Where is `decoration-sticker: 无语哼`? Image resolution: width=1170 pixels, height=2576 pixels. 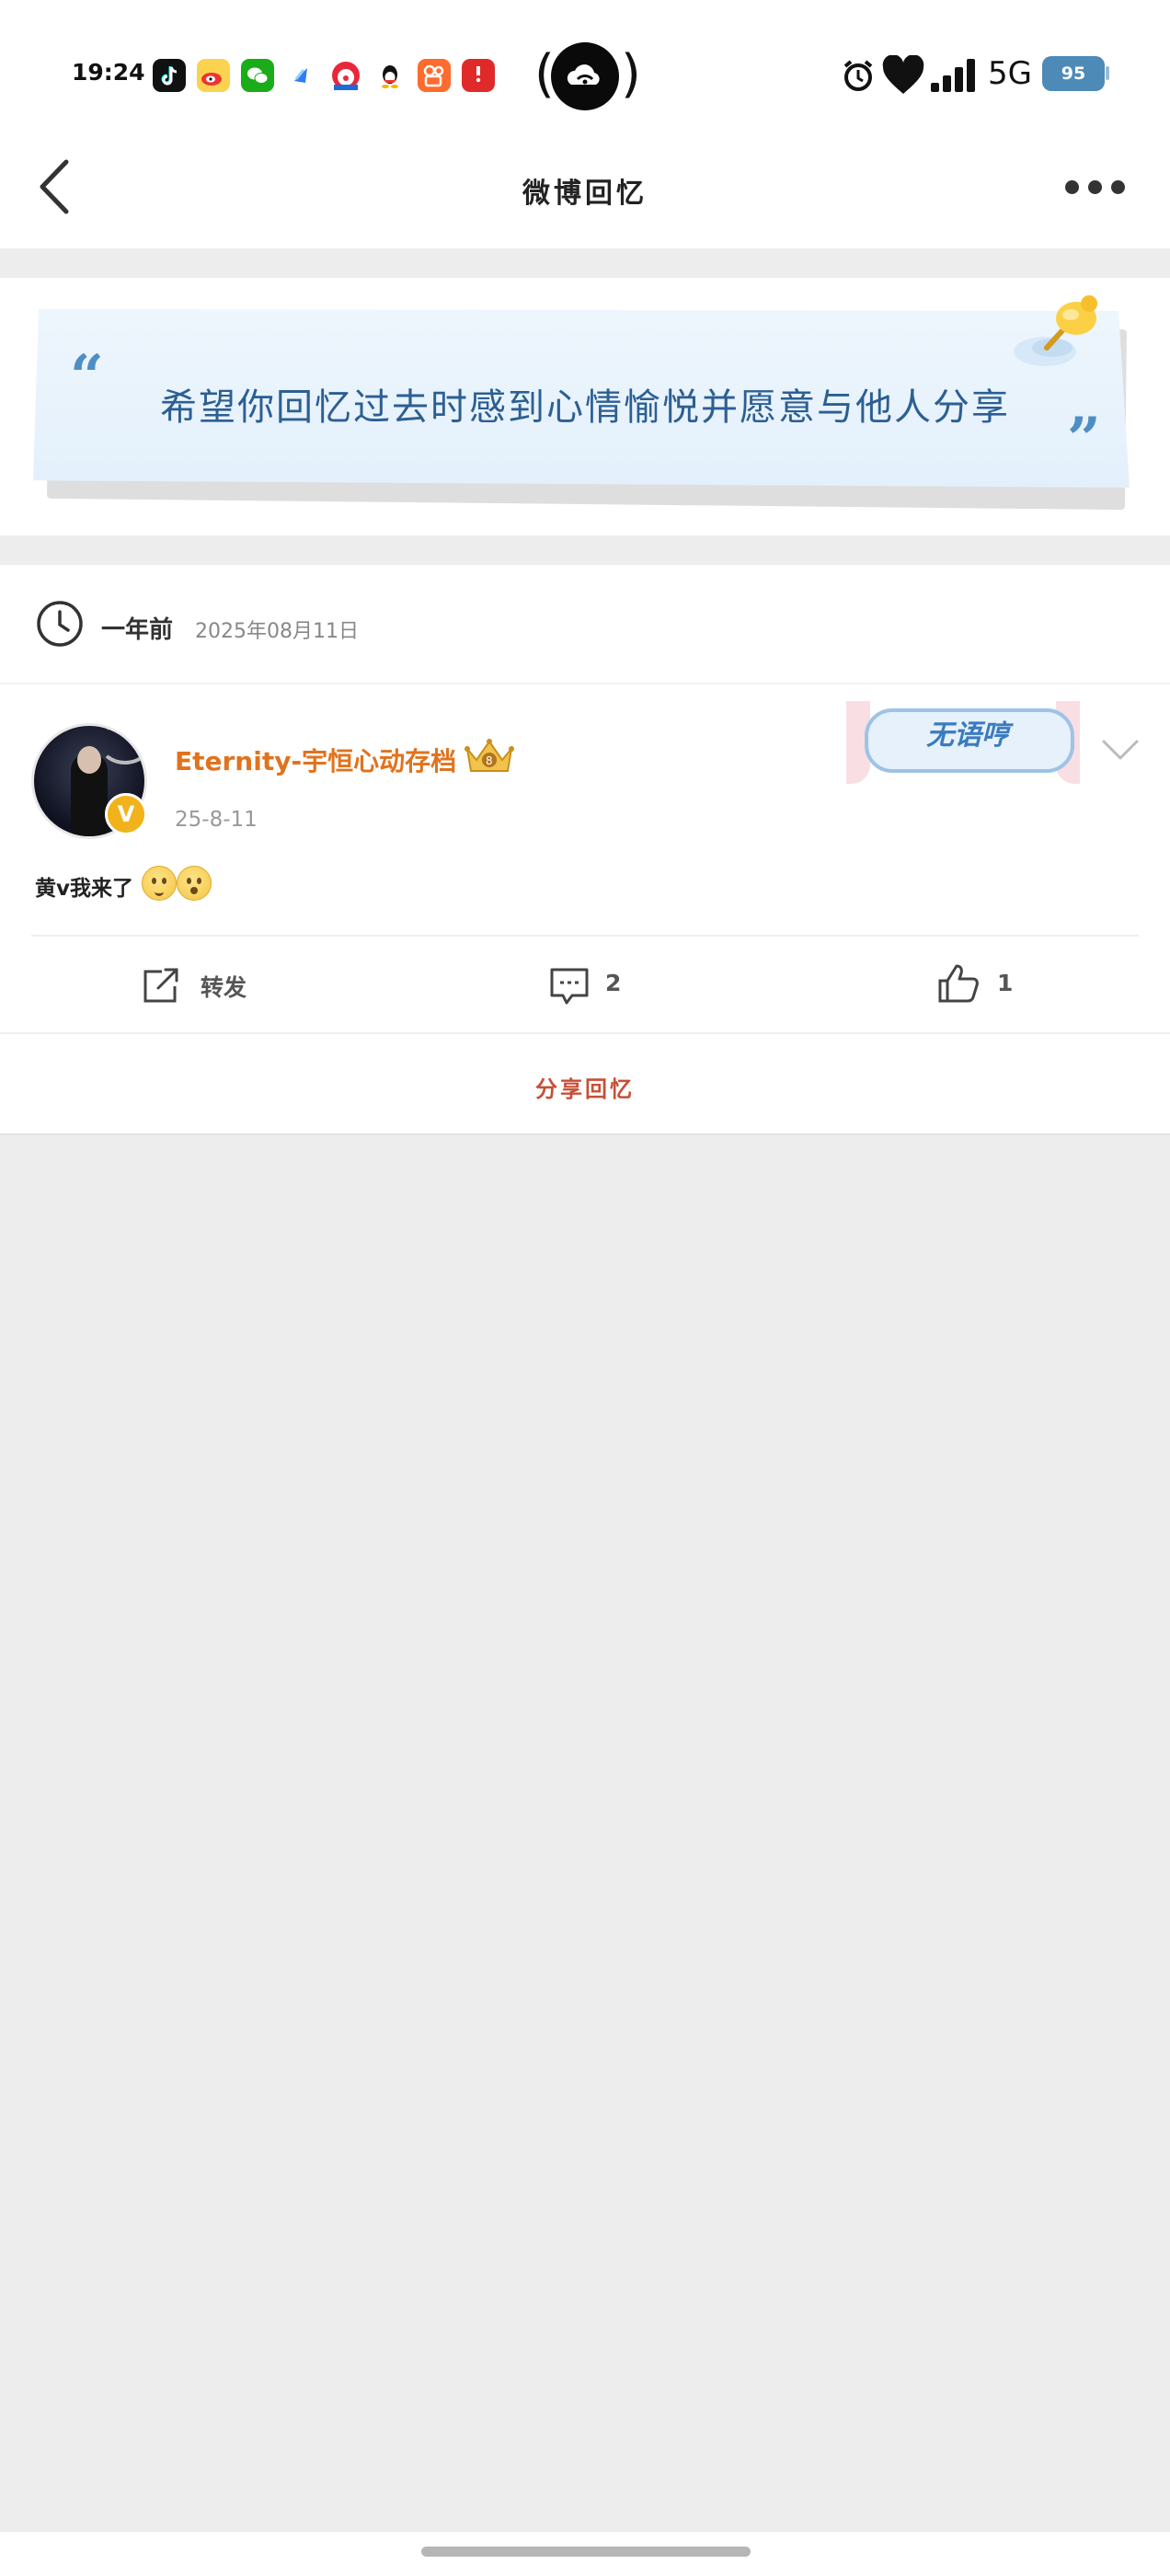
decoration-sticker: 无语哼 is located at coordinates (965, 742).